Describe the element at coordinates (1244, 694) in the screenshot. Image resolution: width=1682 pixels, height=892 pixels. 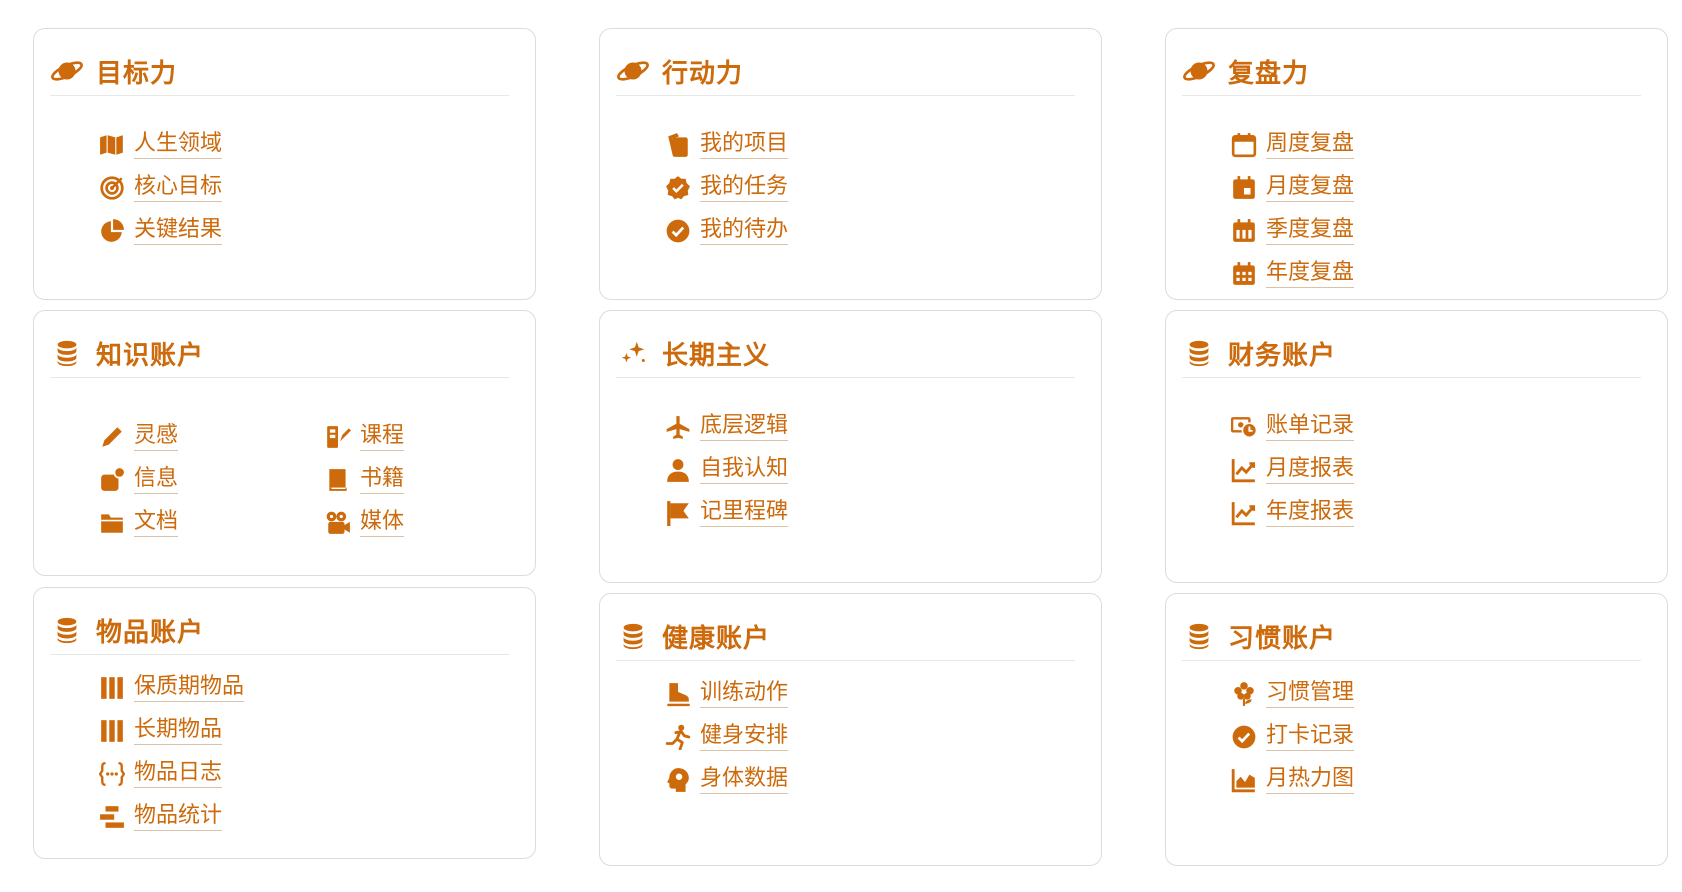
I see `flower-icon` at that location.